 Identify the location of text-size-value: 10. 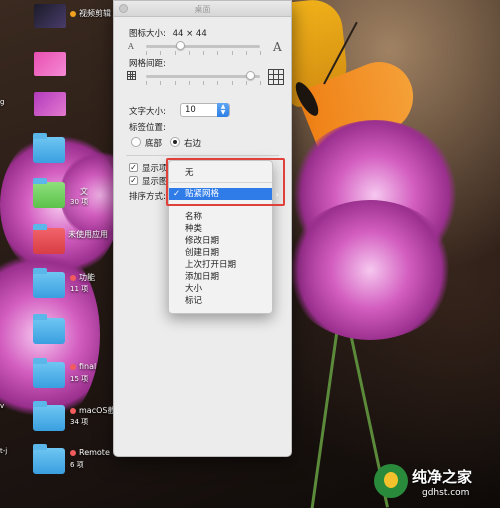
(190, 110).